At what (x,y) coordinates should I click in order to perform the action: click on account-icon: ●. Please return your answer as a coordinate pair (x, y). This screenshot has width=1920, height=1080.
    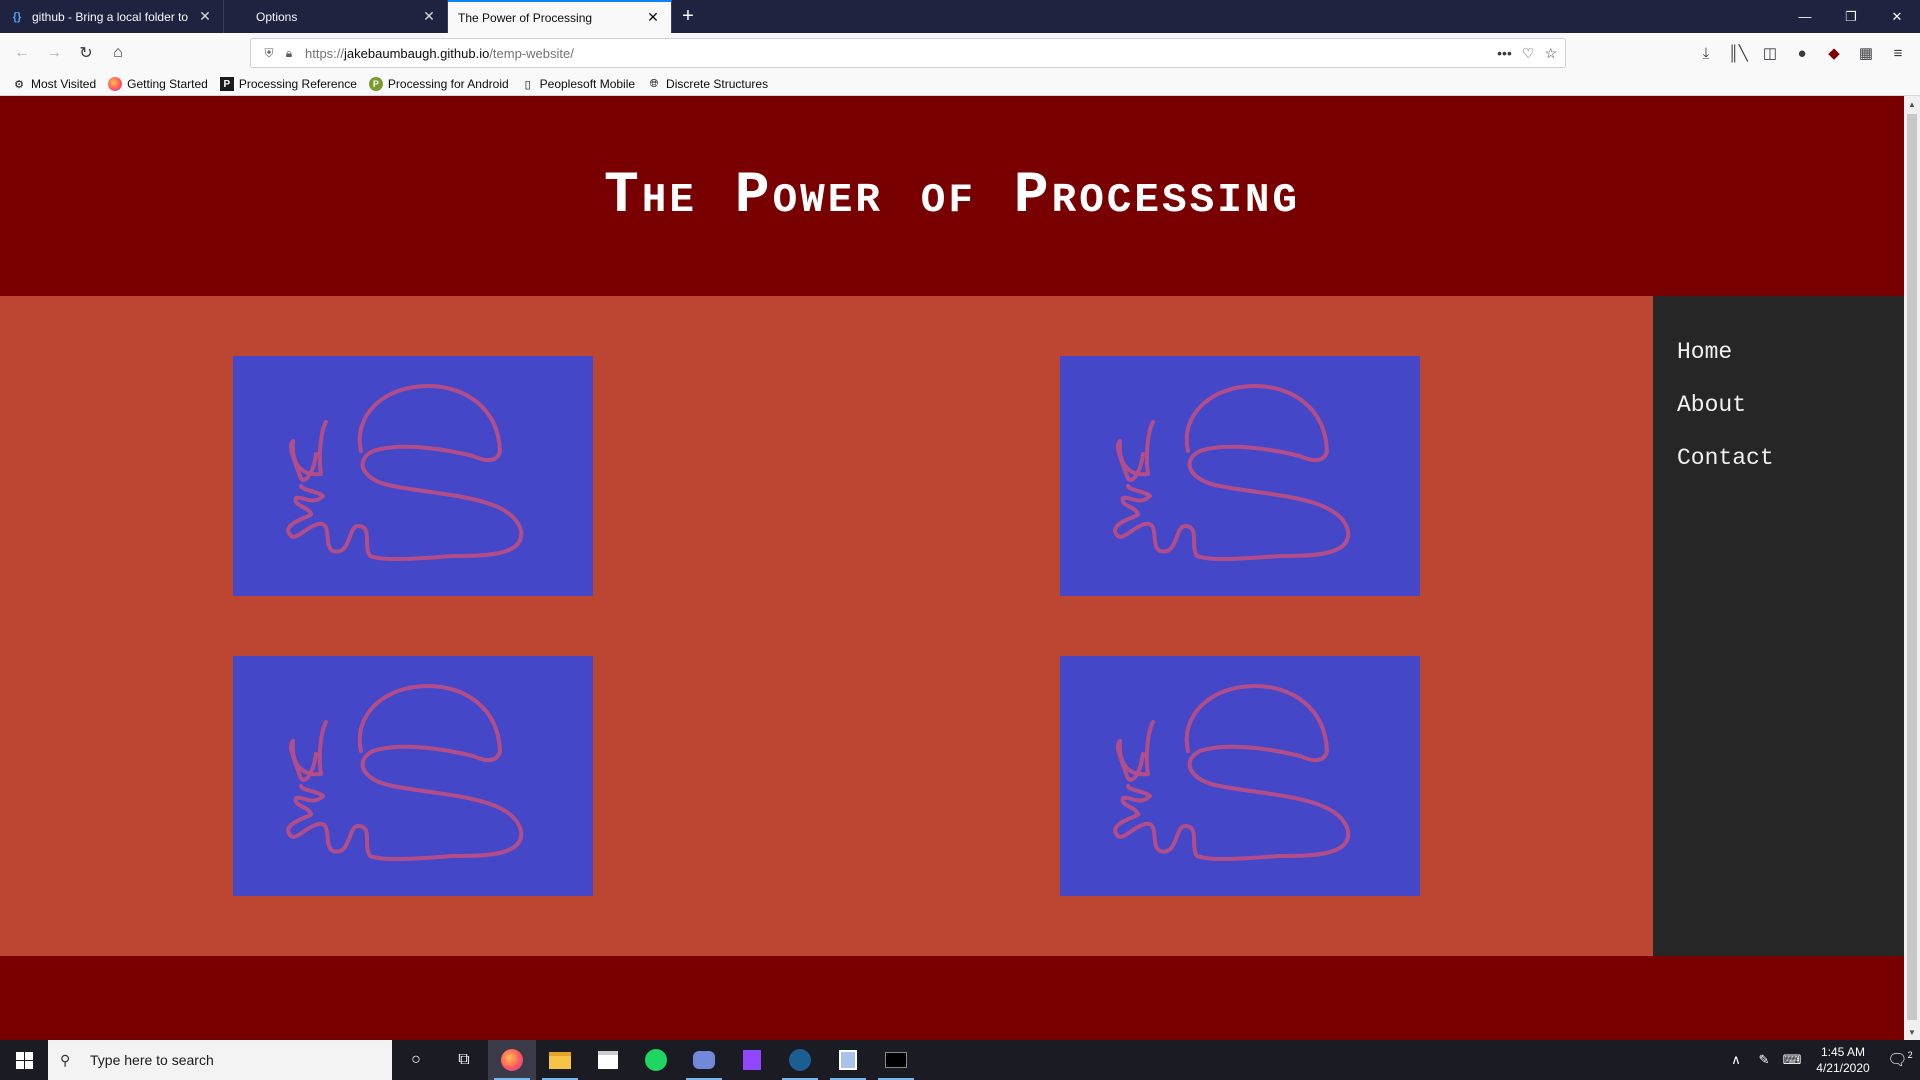
    Looking at the image, I should click on (1802, 53).